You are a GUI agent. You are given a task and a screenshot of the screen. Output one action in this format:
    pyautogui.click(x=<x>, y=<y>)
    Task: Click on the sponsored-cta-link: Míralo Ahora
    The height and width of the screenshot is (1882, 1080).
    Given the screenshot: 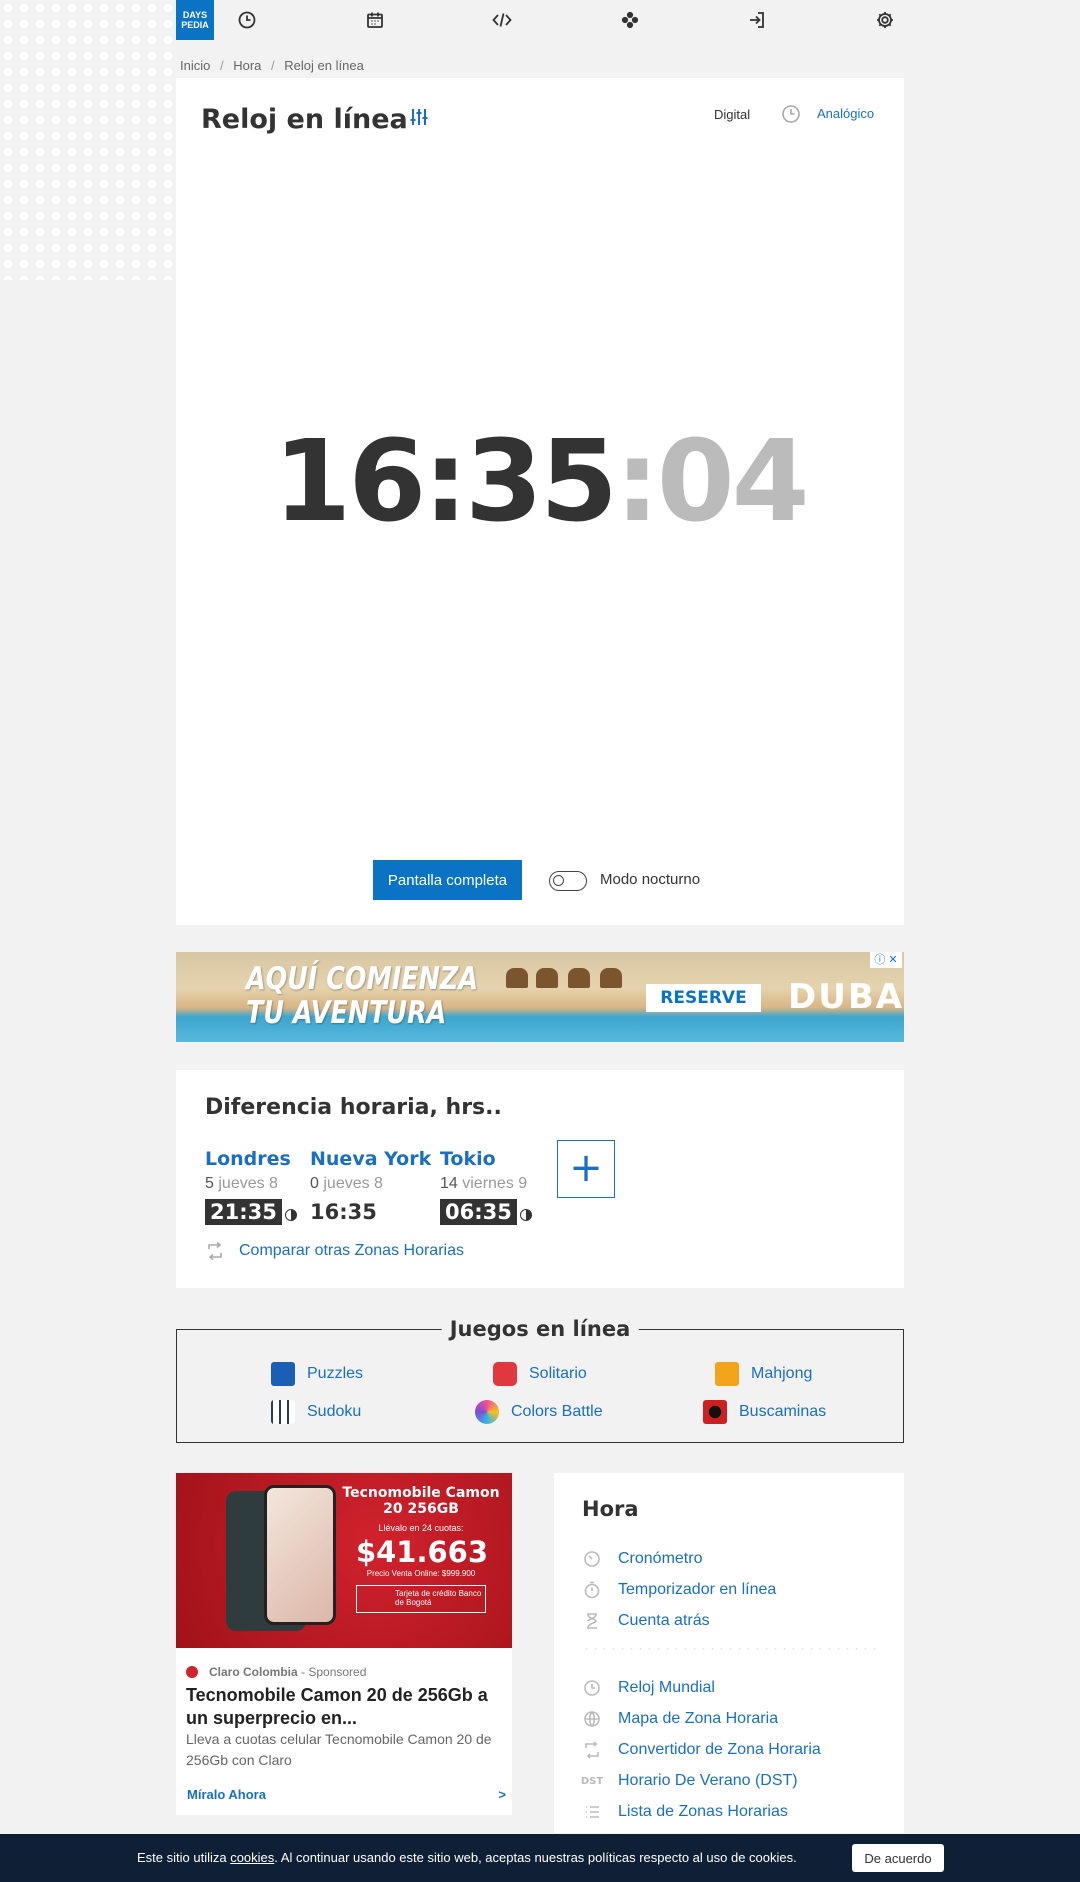 What is the action you would take?
    pyautogui.click(x=226, y=1794)
    